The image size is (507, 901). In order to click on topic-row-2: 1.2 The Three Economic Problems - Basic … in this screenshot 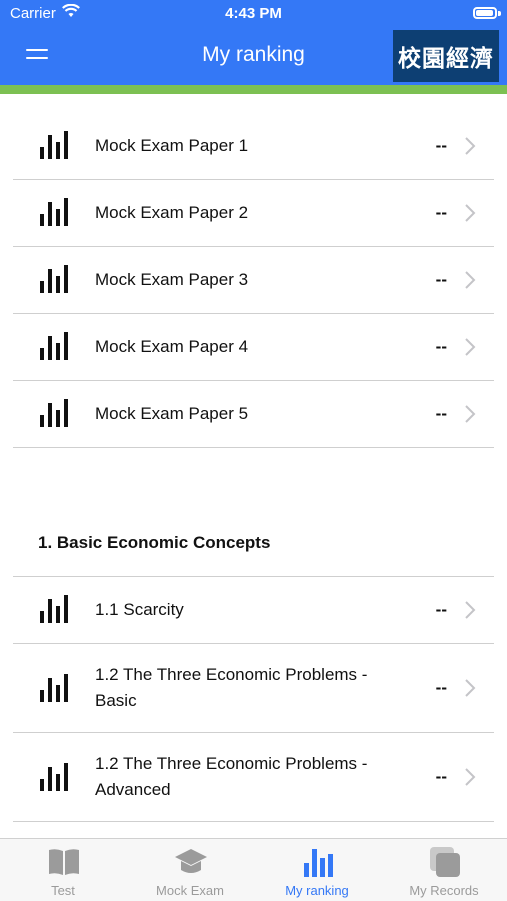, I will do `click(253, 688)`.